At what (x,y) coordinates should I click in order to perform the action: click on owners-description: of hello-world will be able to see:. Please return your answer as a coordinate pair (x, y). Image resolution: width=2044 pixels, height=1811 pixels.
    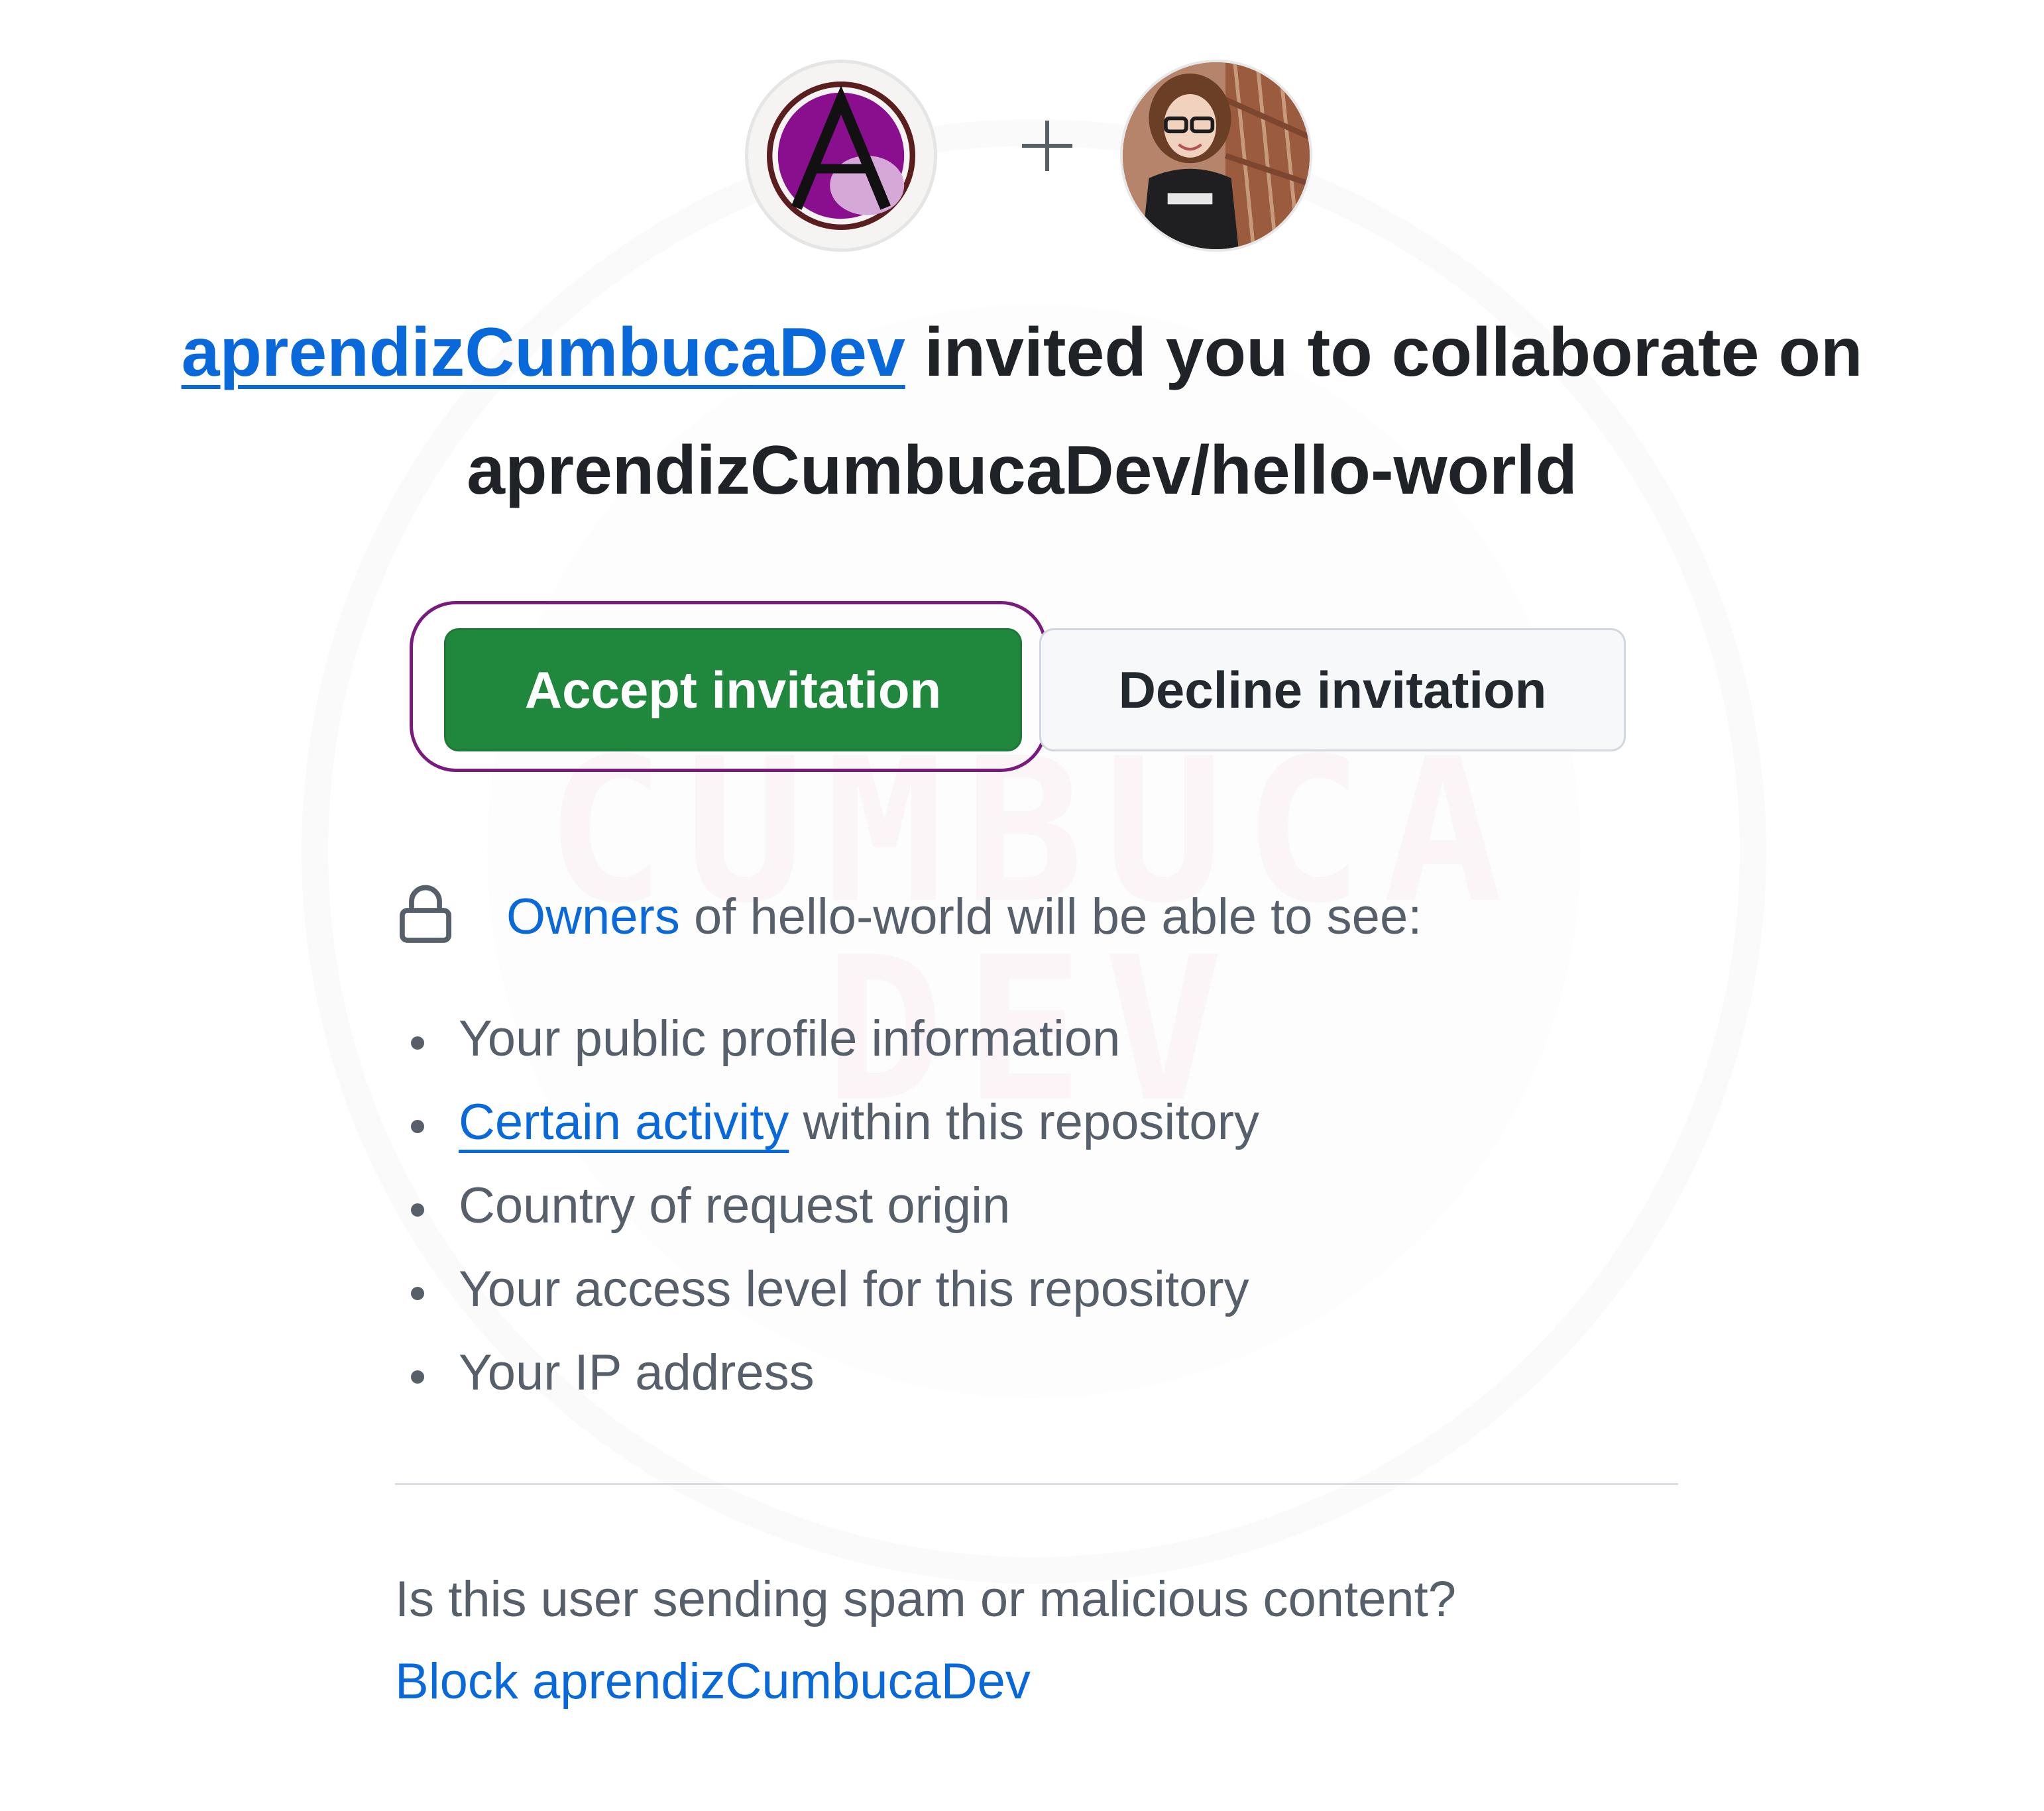
    Looking at the image, I should click on (1057, 917).